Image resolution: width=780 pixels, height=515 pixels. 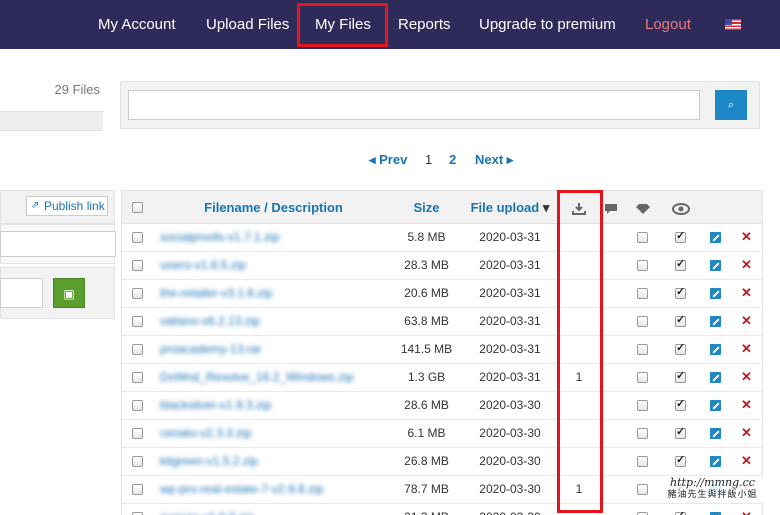 I want to click on table-row: avanza-v1.0.0.zip 21.3 MB2020-03-30 ✕, so click(x=442, y=509).